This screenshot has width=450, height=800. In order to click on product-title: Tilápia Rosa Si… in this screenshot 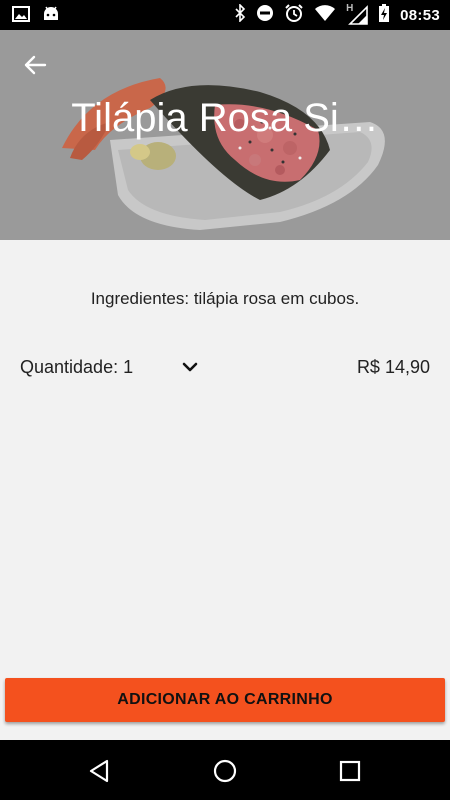, I will do `click(225, 118)`.